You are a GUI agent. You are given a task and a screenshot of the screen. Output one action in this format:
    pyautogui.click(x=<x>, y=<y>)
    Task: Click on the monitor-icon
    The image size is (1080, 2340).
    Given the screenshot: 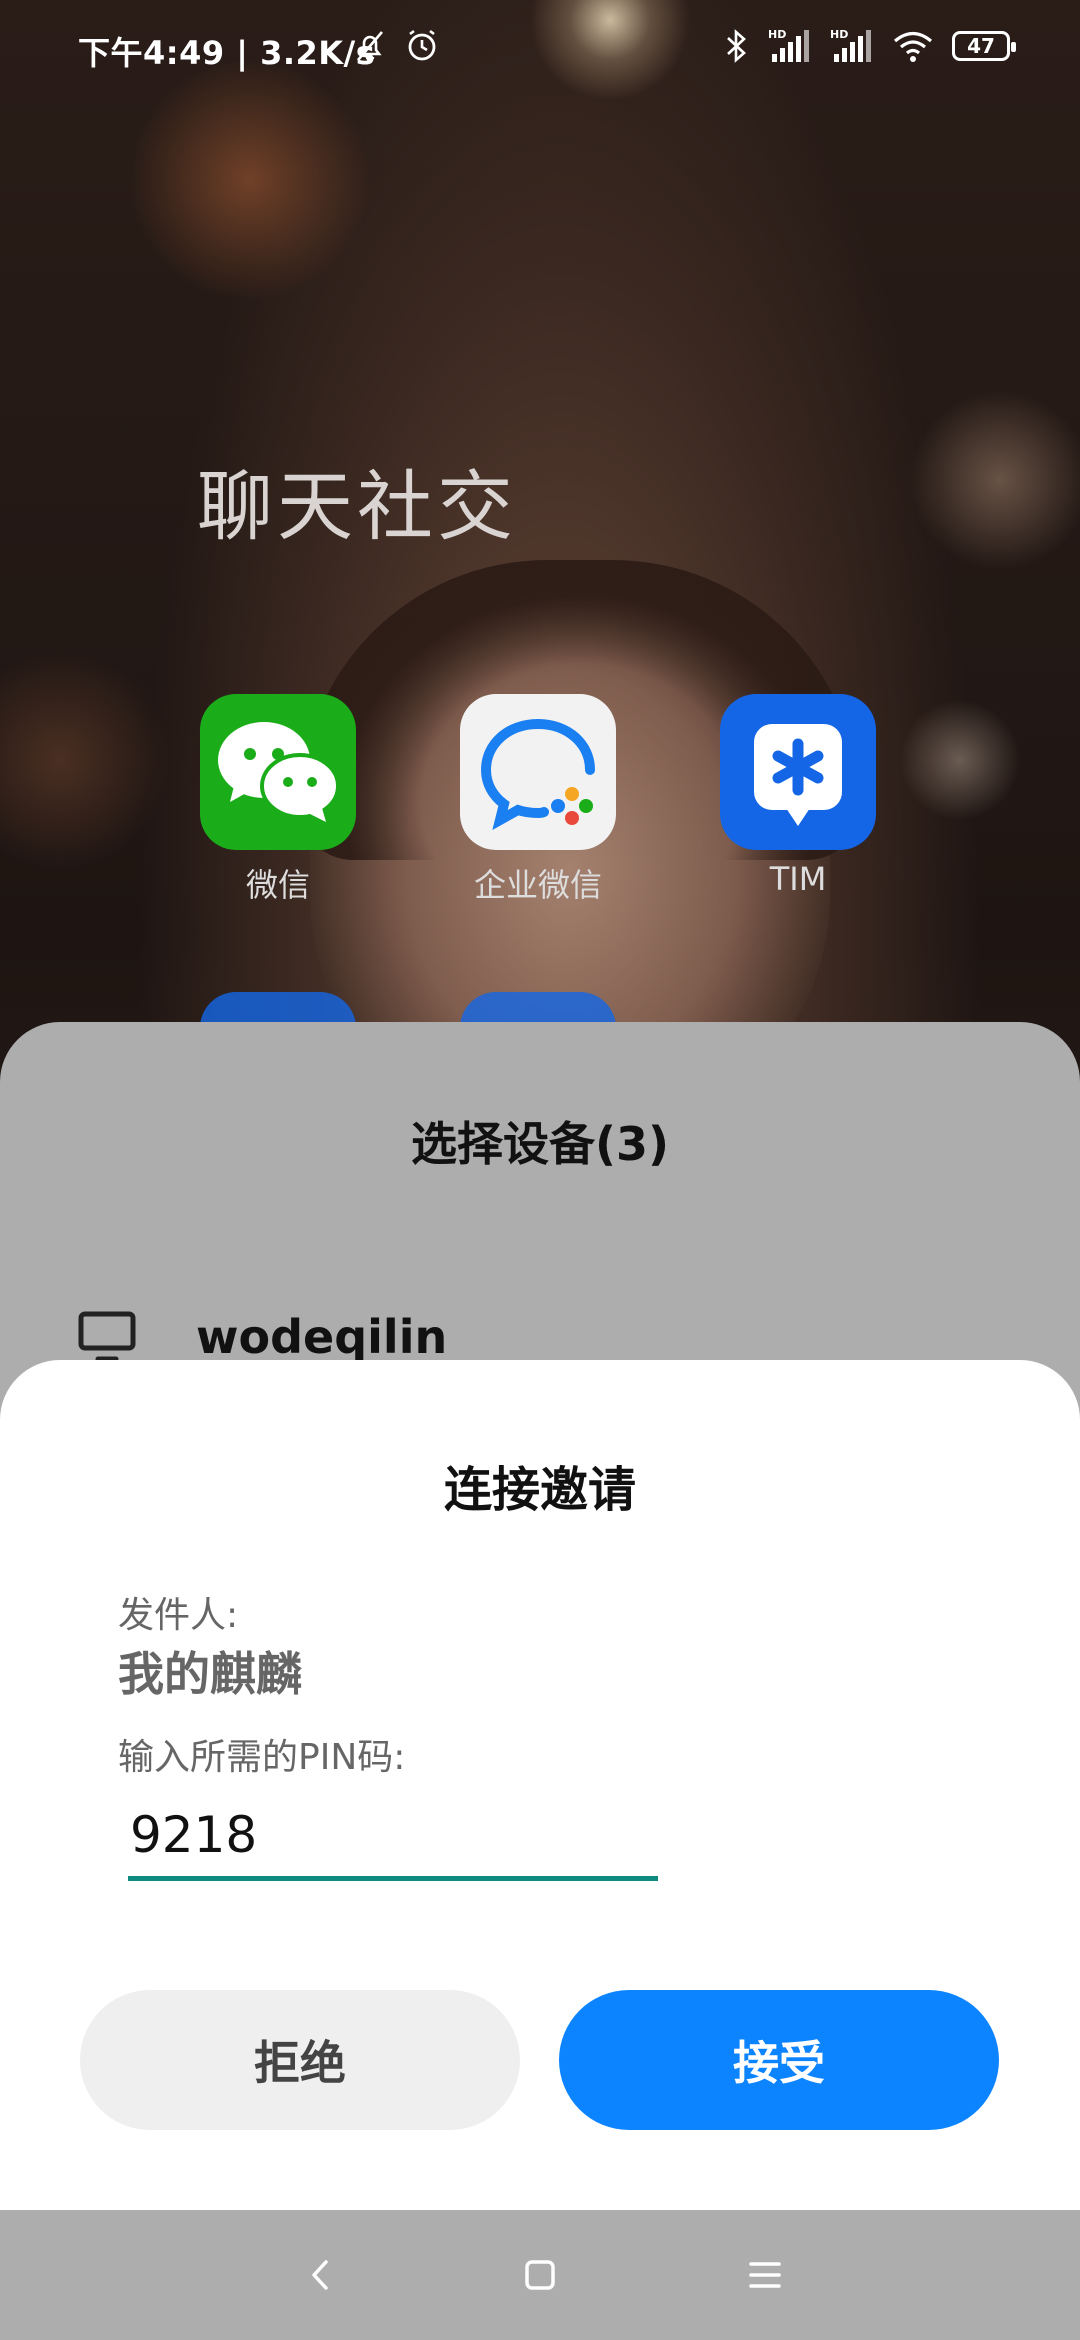 What is the action you would take?
    pyautogui.click(x=107, y=1336)
    